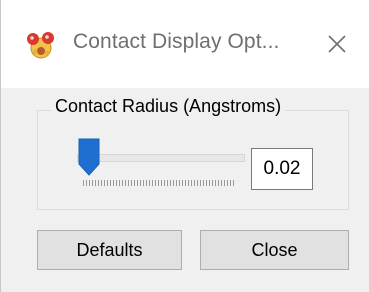  I want to click on contact-radius-value-field: 0.02, so click(282, 169).